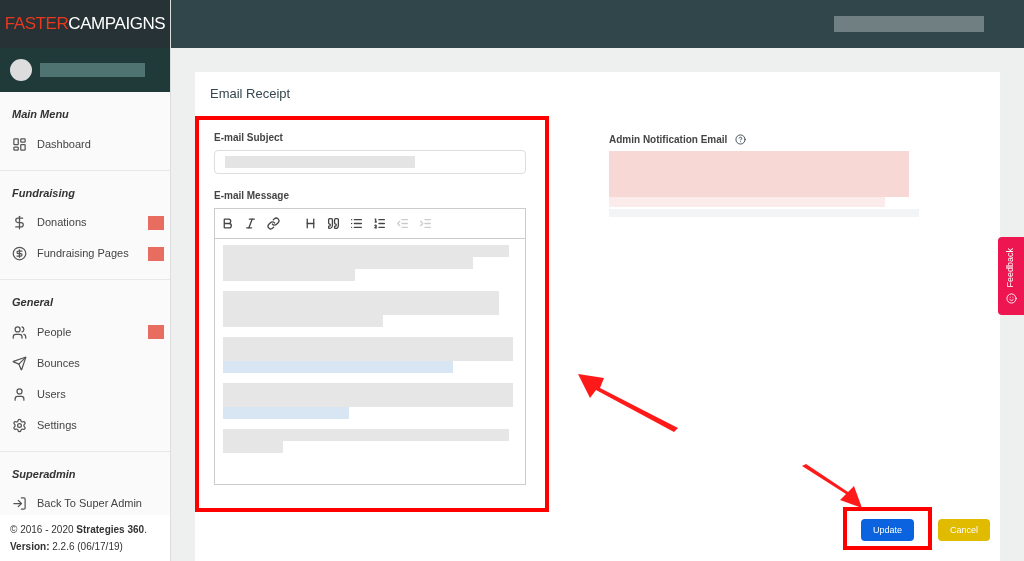  Describe the element at coordinates (356, 223) in the screenshot. I see `bullets-icon` at that location.